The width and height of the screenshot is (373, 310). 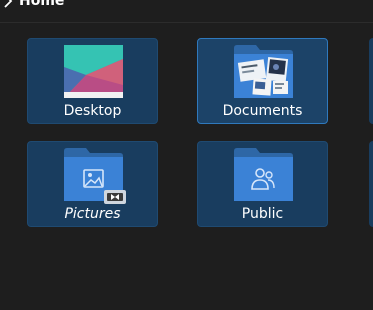 I want to click on folder-label: Desktop, so click(x=92, y=111).